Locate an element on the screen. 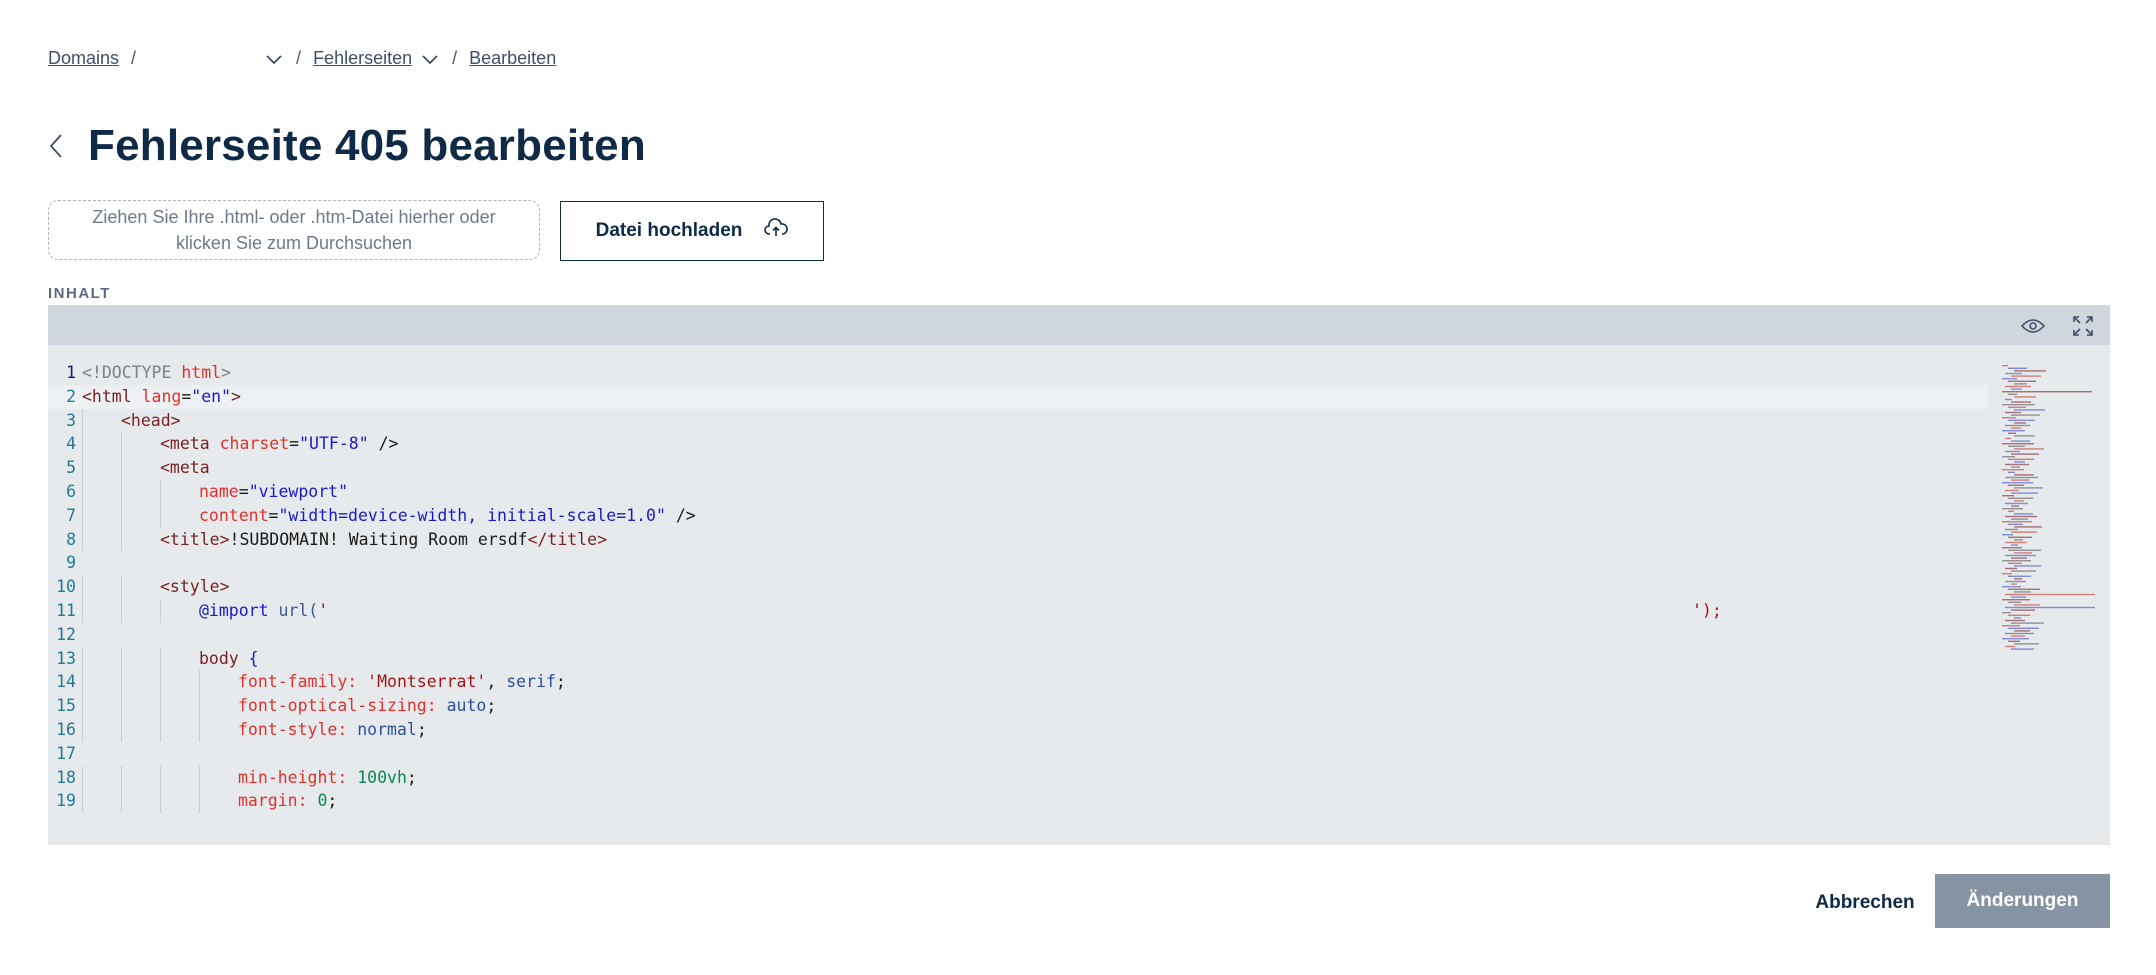 Image resolution: width=2156 pixels, height=975 pixels. editor-toolbar is located at coordinates (1079, 325).